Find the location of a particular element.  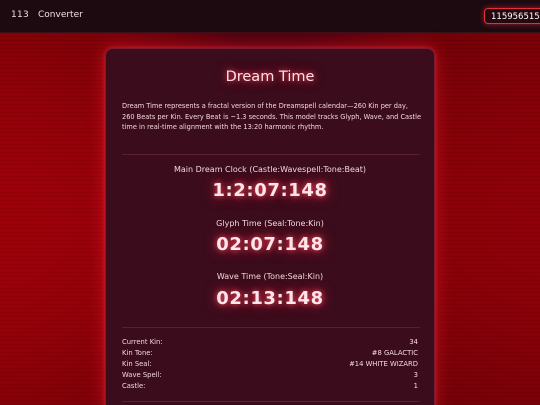

kin-tone-value: #8 GALACTIC is located at coordinates (394, 353).